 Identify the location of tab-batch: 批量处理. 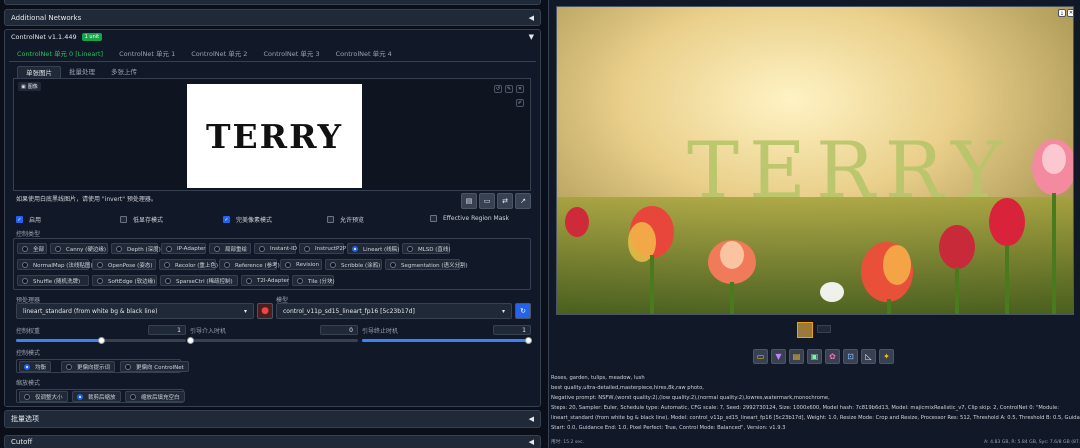
(82, 72).